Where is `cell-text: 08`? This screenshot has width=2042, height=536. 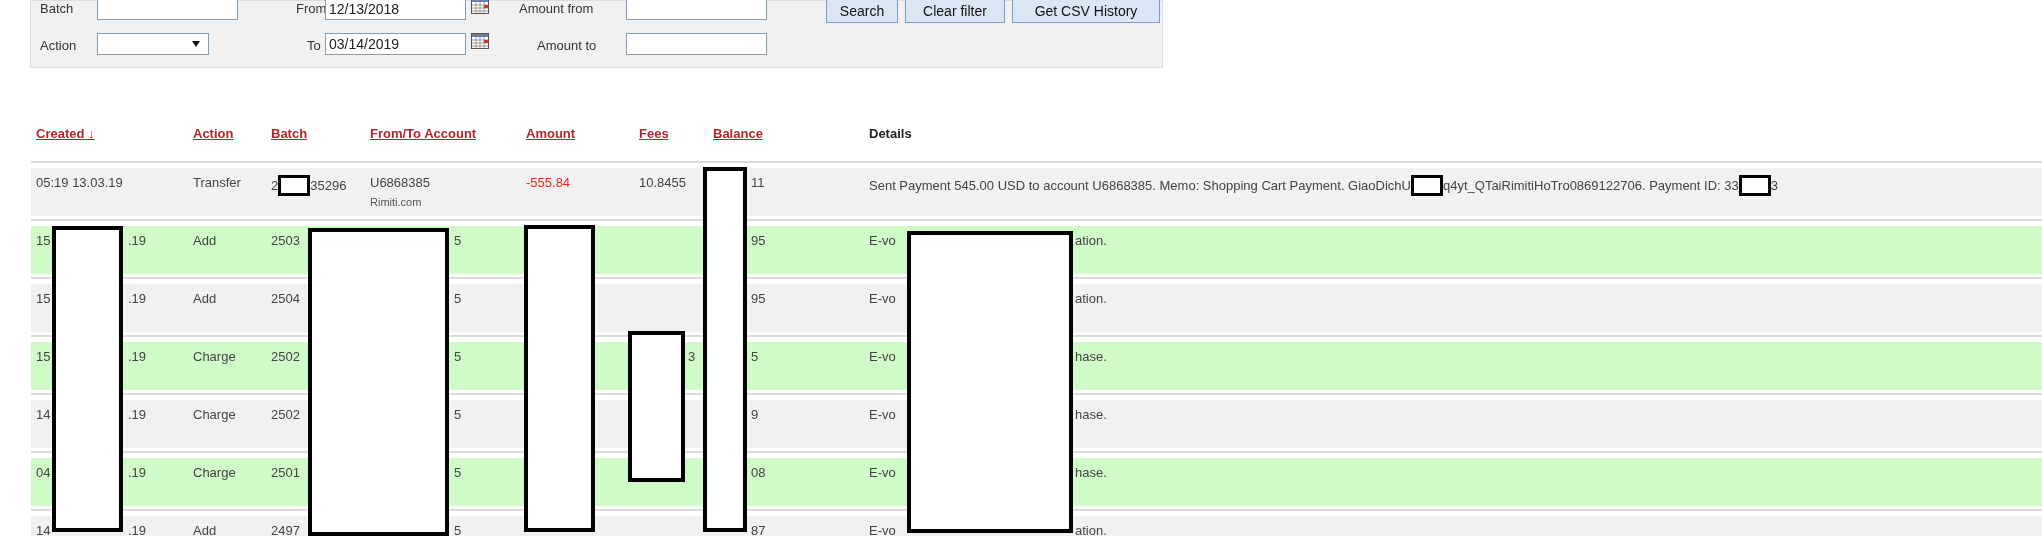 cell-text: 08 is located at coordinates (758, 473).